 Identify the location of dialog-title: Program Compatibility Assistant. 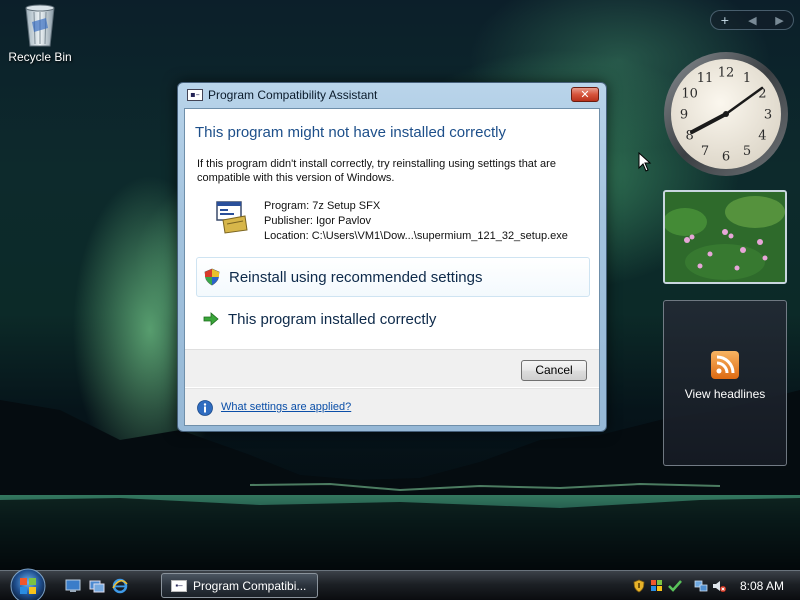
(293, 95).